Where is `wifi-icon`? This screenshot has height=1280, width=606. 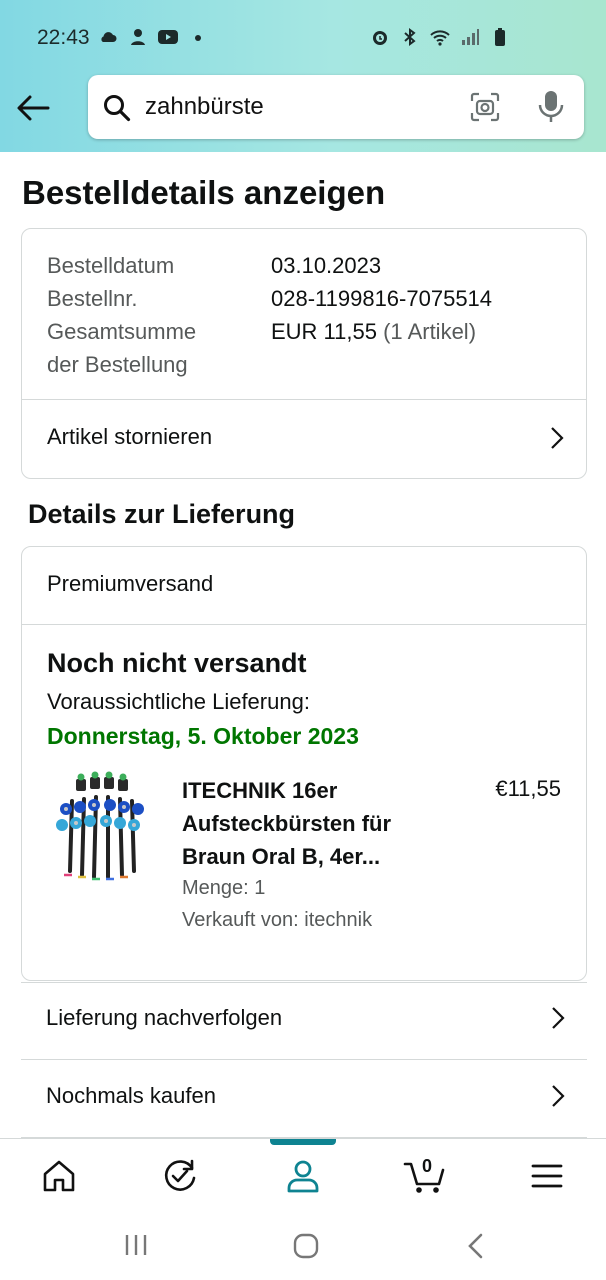
wifi-icon is located at coordinates (440, 38).